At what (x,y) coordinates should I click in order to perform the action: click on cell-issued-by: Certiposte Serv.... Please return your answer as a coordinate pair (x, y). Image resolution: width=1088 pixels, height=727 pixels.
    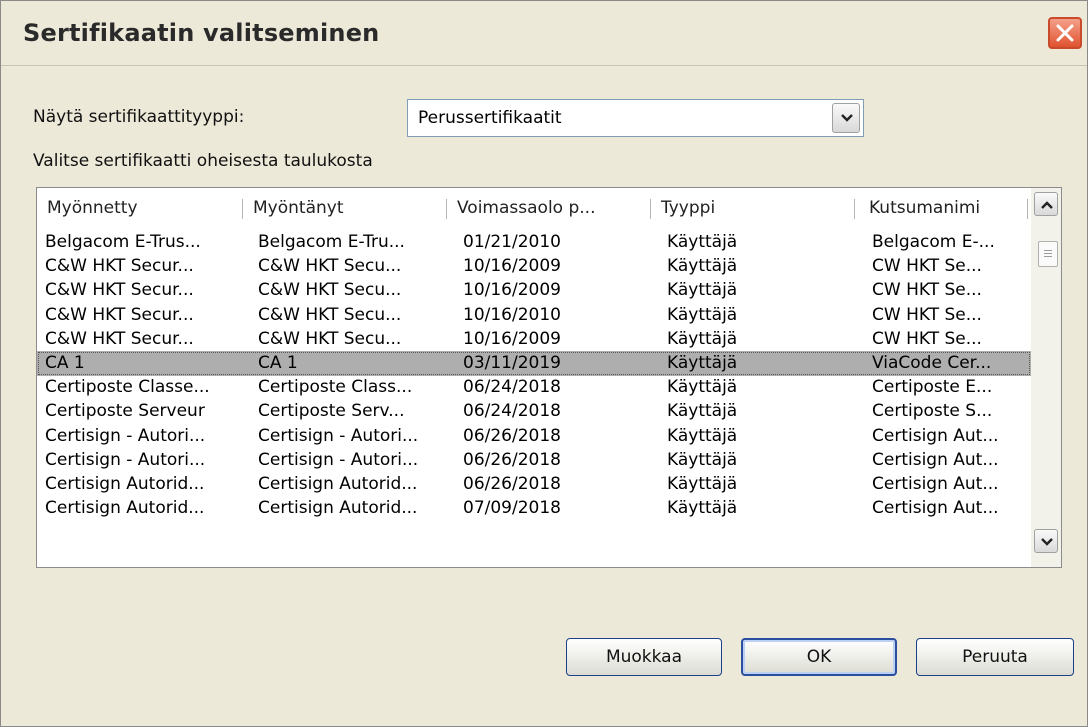
    Looking at the image, I should click on (331, 411).